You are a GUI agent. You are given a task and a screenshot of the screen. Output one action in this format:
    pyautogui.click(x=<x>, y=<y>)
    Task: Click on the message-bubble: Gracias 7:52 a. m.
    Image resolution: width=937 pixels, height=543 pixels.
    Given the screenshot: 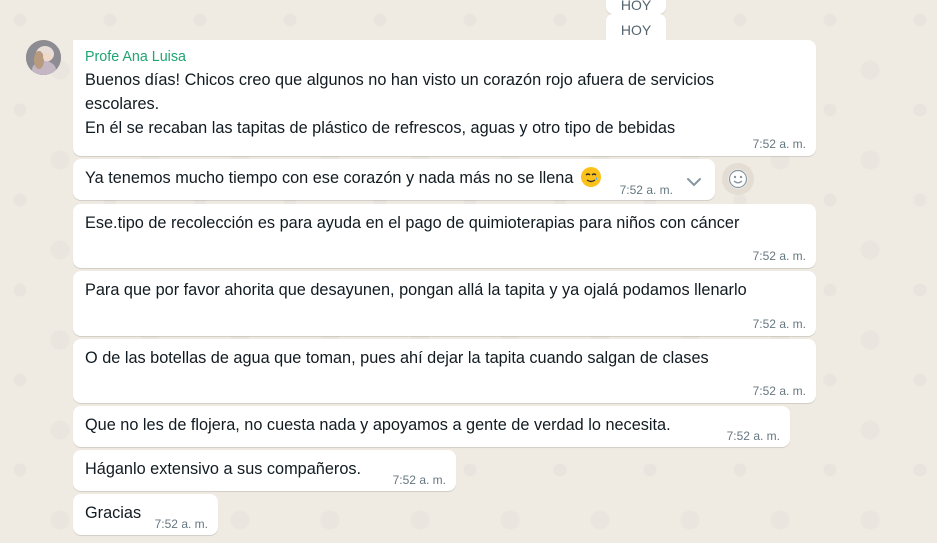 What is the action you would take?
    pyautogui.click(x=145, y=514)
    